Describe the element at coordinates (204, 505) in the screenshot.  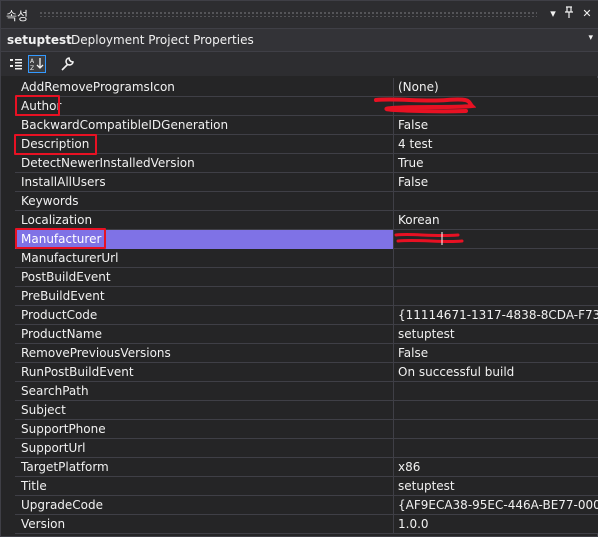
I see `property-name: UpgradeCode` at that location.